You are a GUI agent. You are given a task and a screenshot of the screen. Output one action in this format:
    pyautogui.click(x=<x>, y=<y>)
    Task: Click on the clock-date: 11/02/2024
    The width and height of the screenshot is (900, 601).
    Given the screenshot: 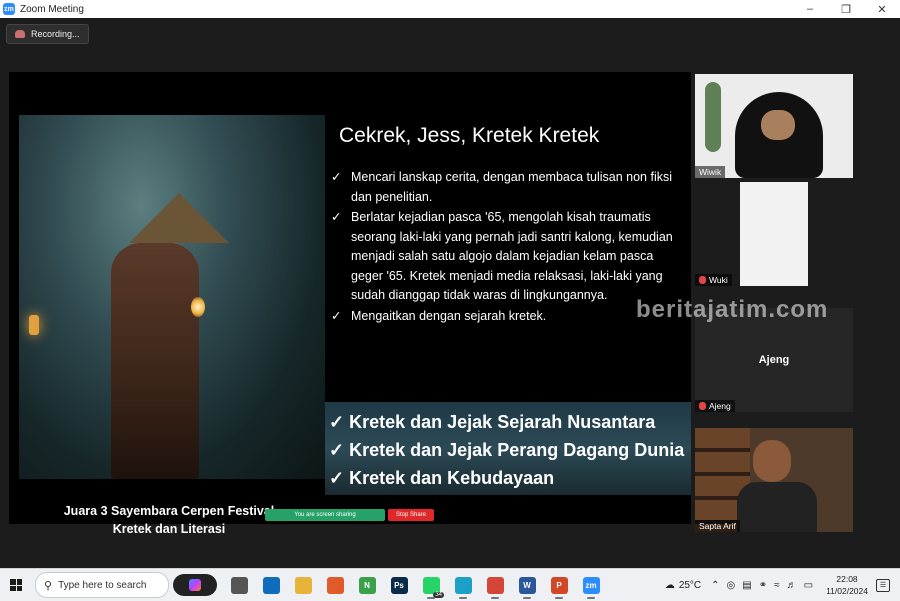 What is the action you would take?
    pyautogui.click(x=847, y=591)
    